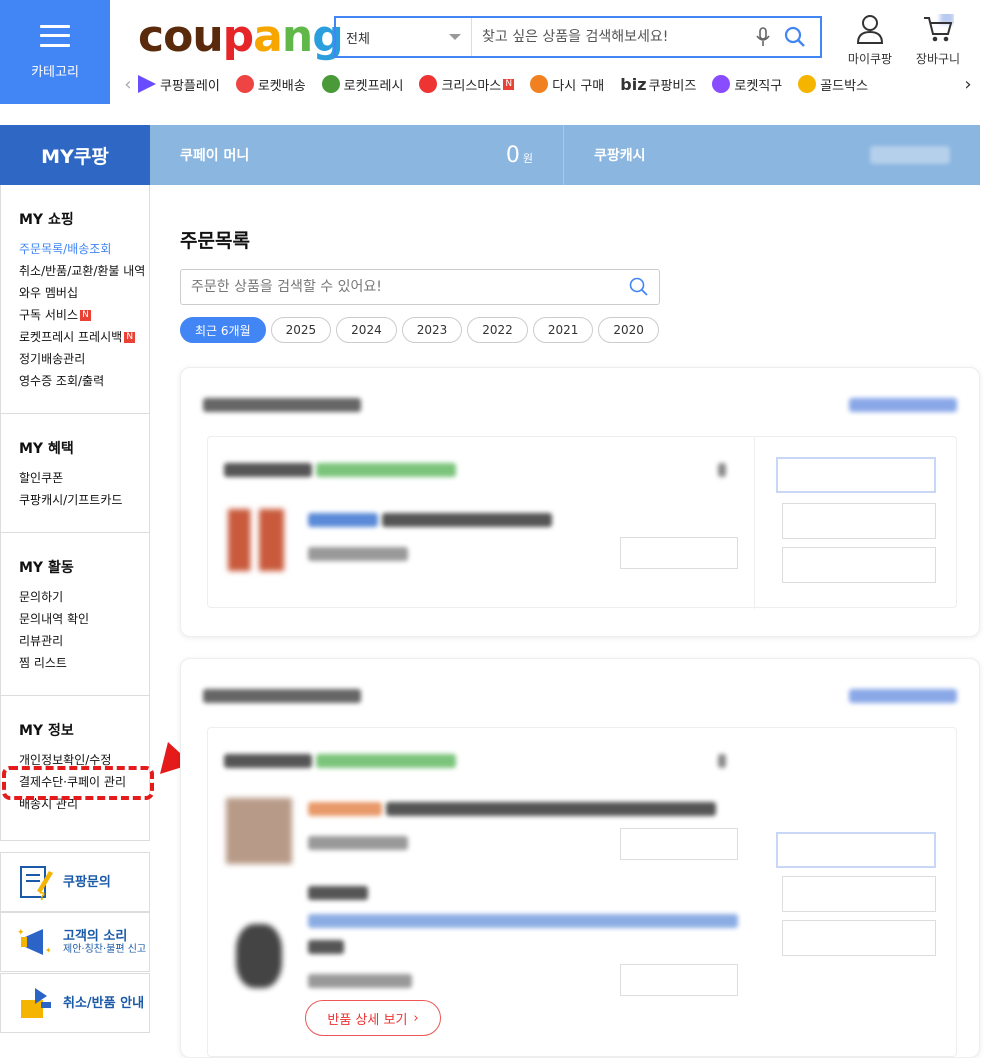 This screenshot has width=987, height=1058. Describe the element at coordinates (244, 84) in the screenshot. I see `rocket-icon` at that location.